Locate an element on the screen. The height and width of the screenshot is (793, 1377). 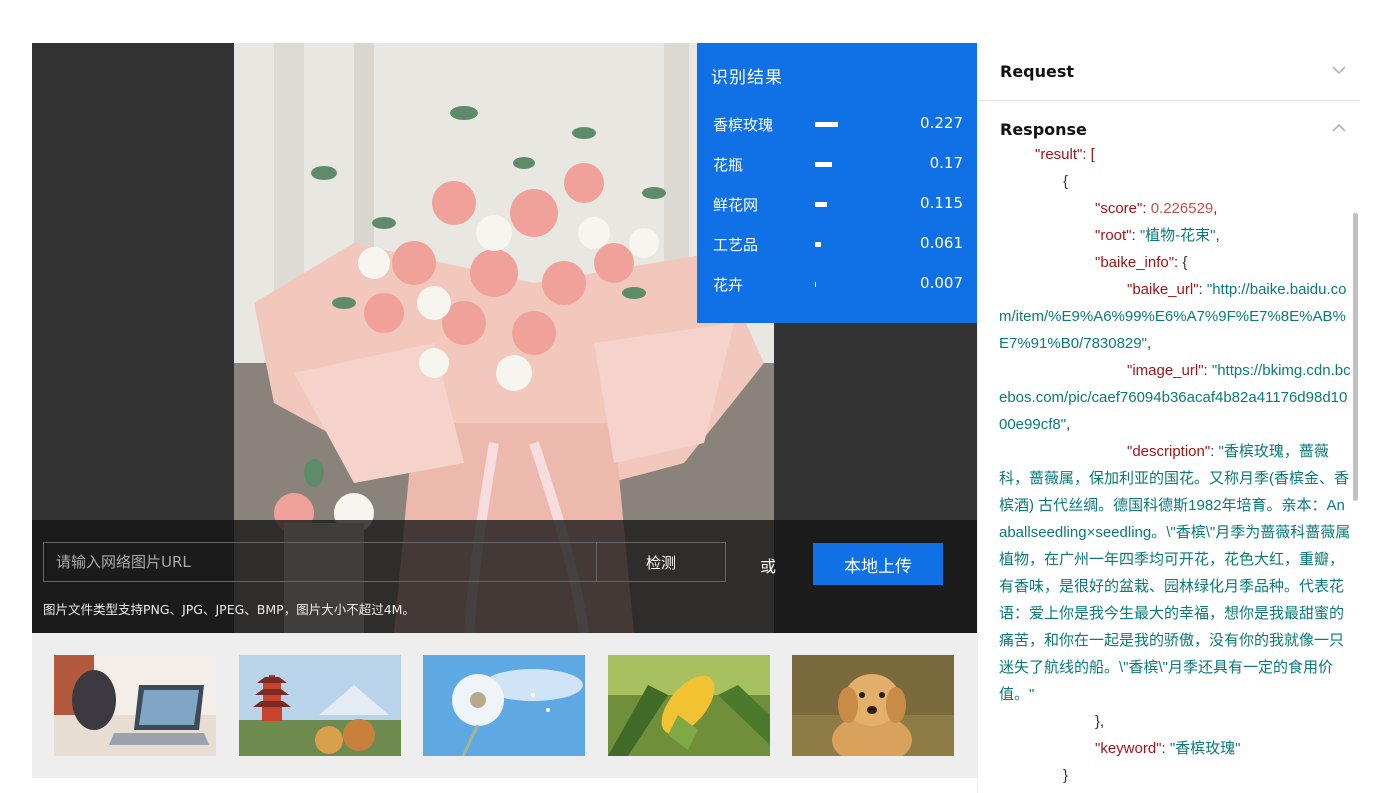
thumbnail-laptop is located at coordinates (135, 705).